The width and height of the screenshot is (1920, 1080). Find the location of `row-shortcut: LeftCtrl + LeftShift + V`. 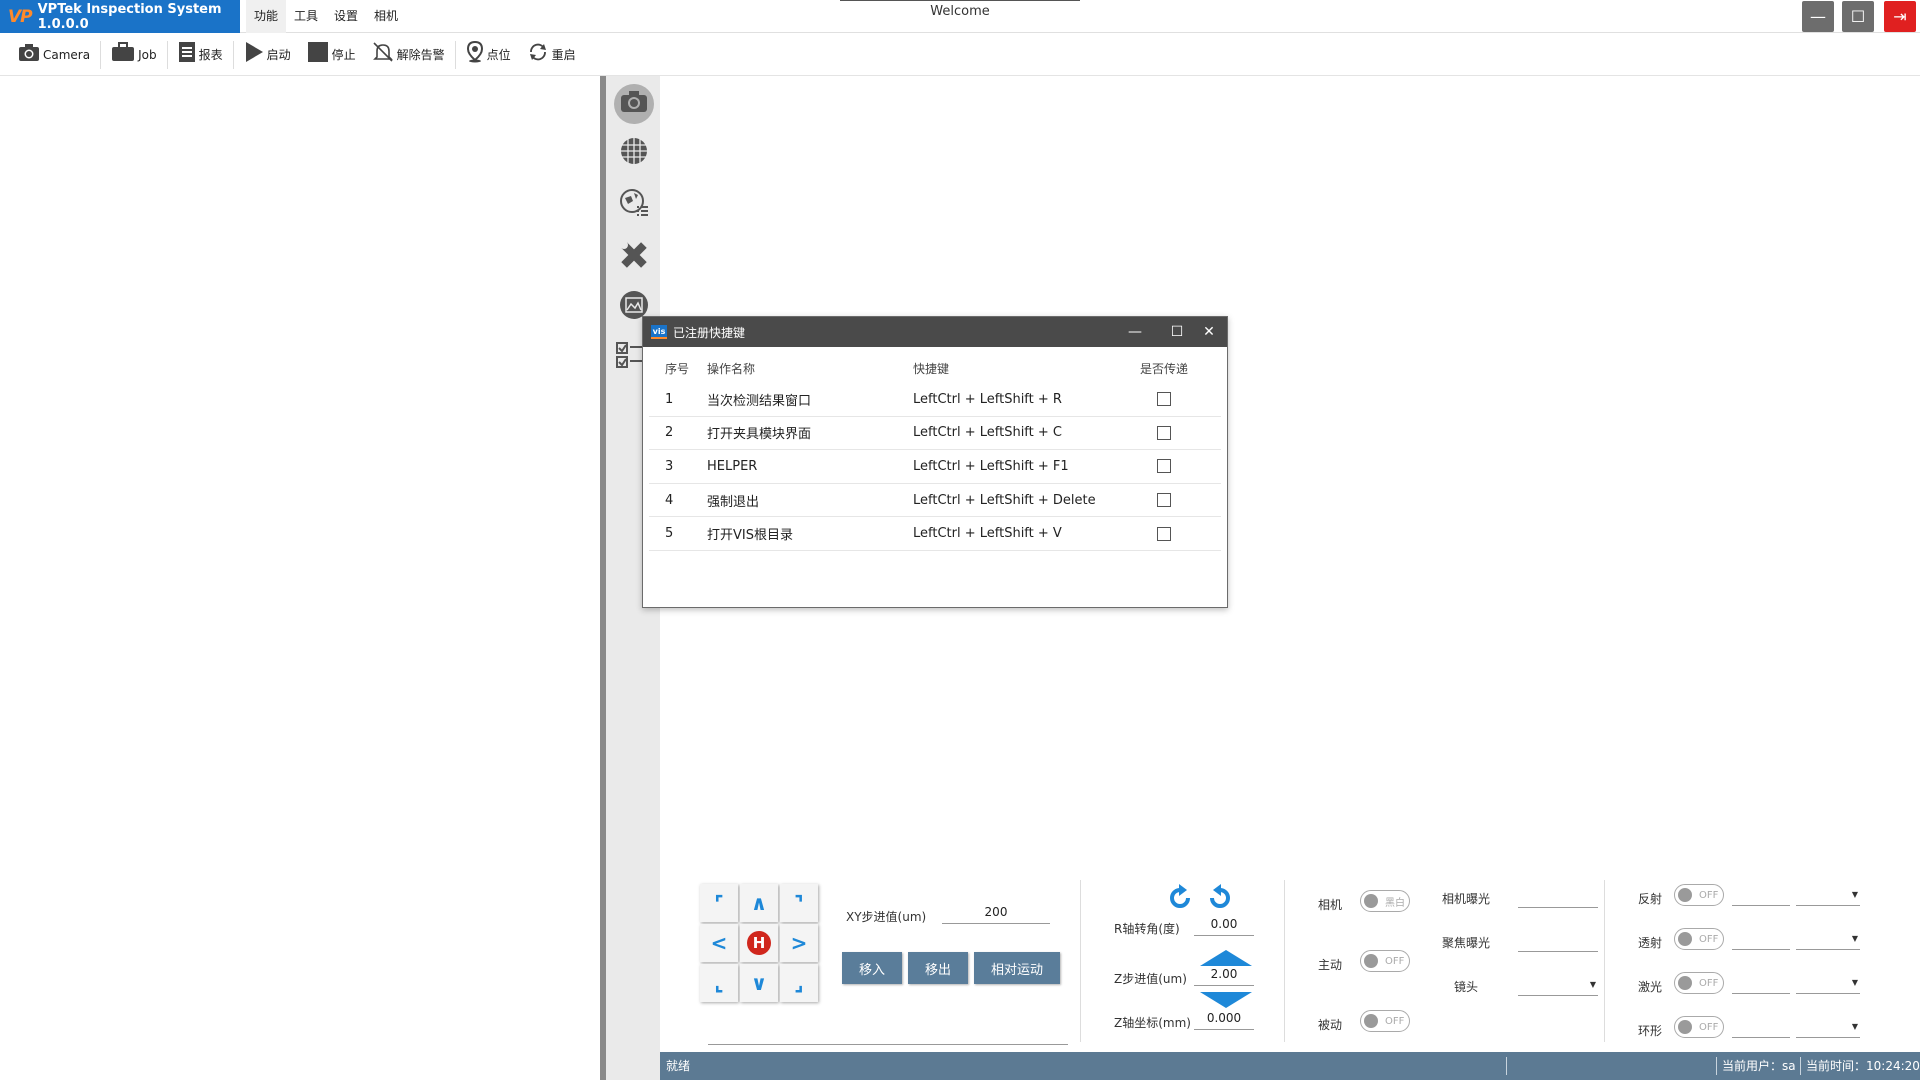

row-shortcut: LeftCtrl + LeftShift + V is located at coordinates (987, 534).